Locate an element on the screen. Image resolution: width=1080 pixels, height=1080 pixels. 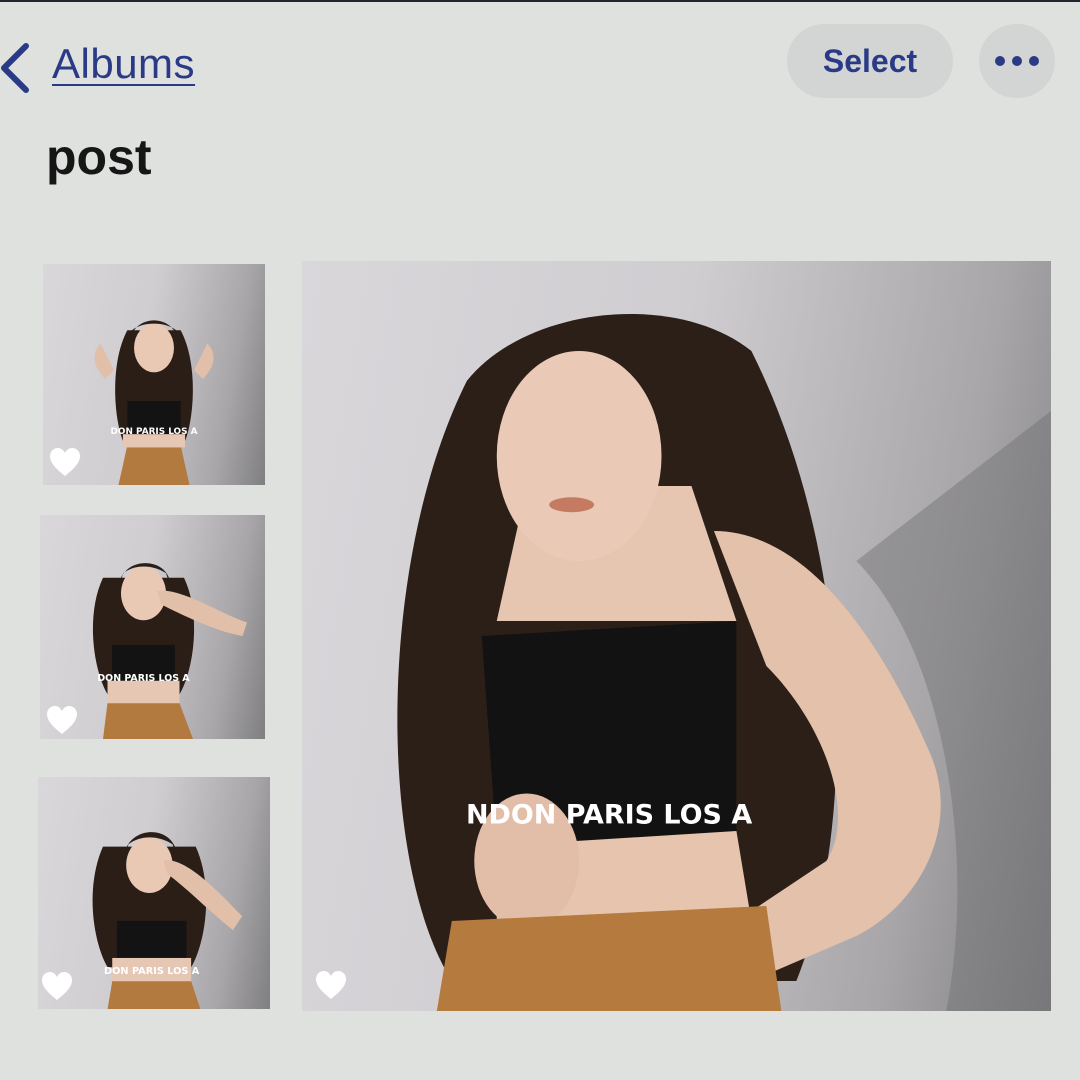
more-options-button is located at coordinates (1017, 61).